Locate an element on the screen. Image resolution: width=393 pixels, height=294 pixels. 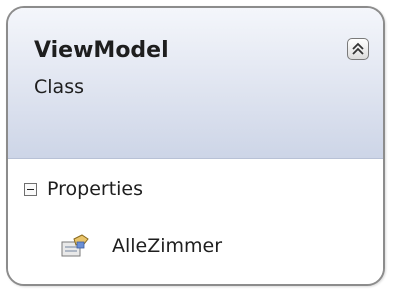
collapse-button is located at coordinates (358, 49).